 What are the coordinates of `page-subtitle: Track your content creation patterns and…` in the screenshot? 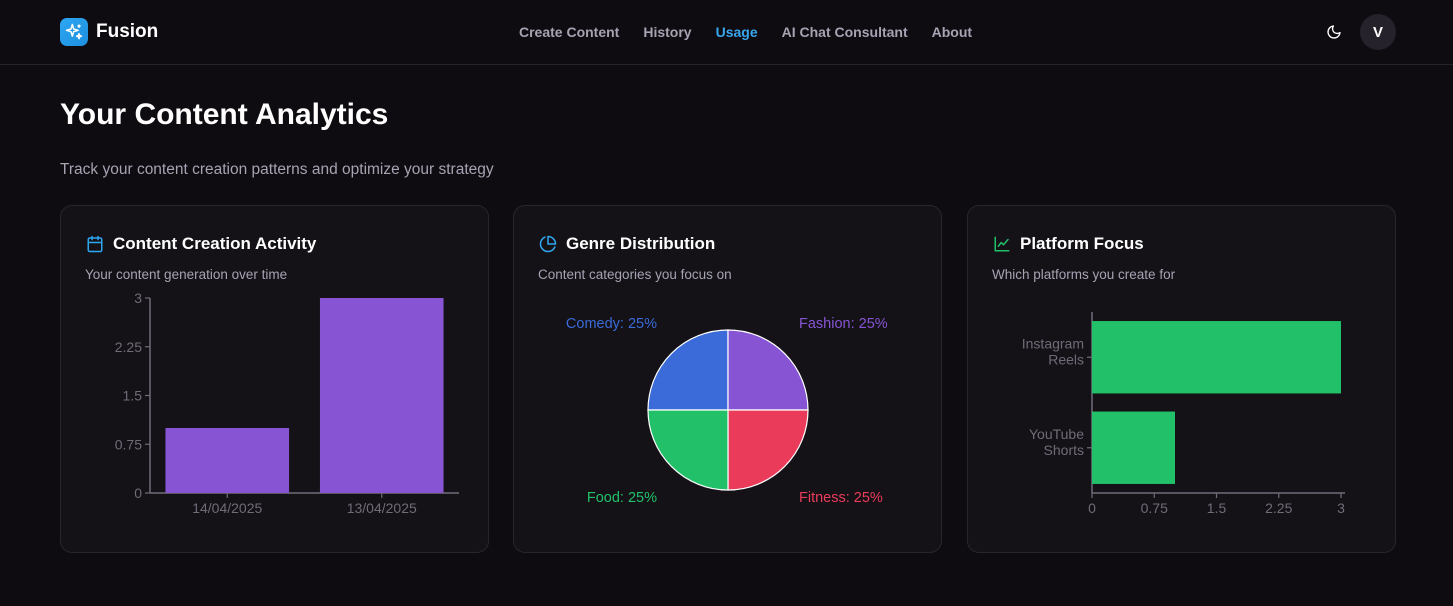 It's located at (277, 169).